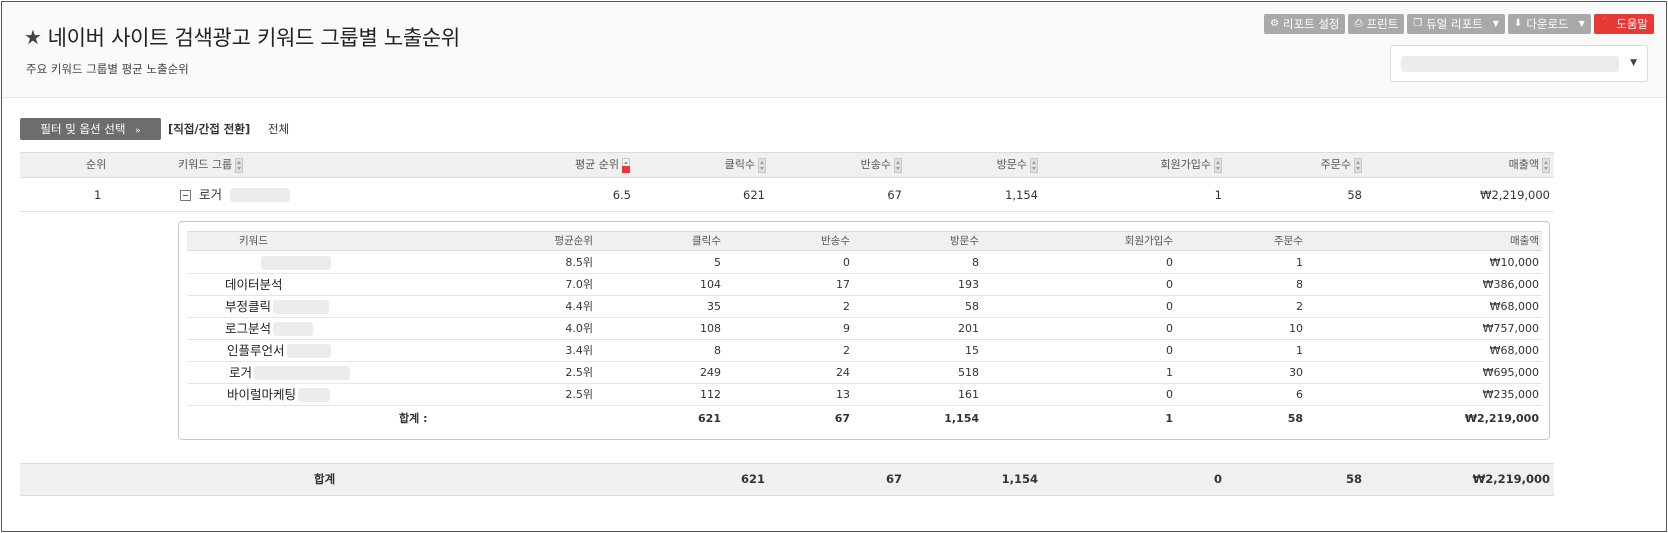 The image size is (1668, 533). I want to click on dual-report-label: 듀얼 리포트, so click(1454, 24).